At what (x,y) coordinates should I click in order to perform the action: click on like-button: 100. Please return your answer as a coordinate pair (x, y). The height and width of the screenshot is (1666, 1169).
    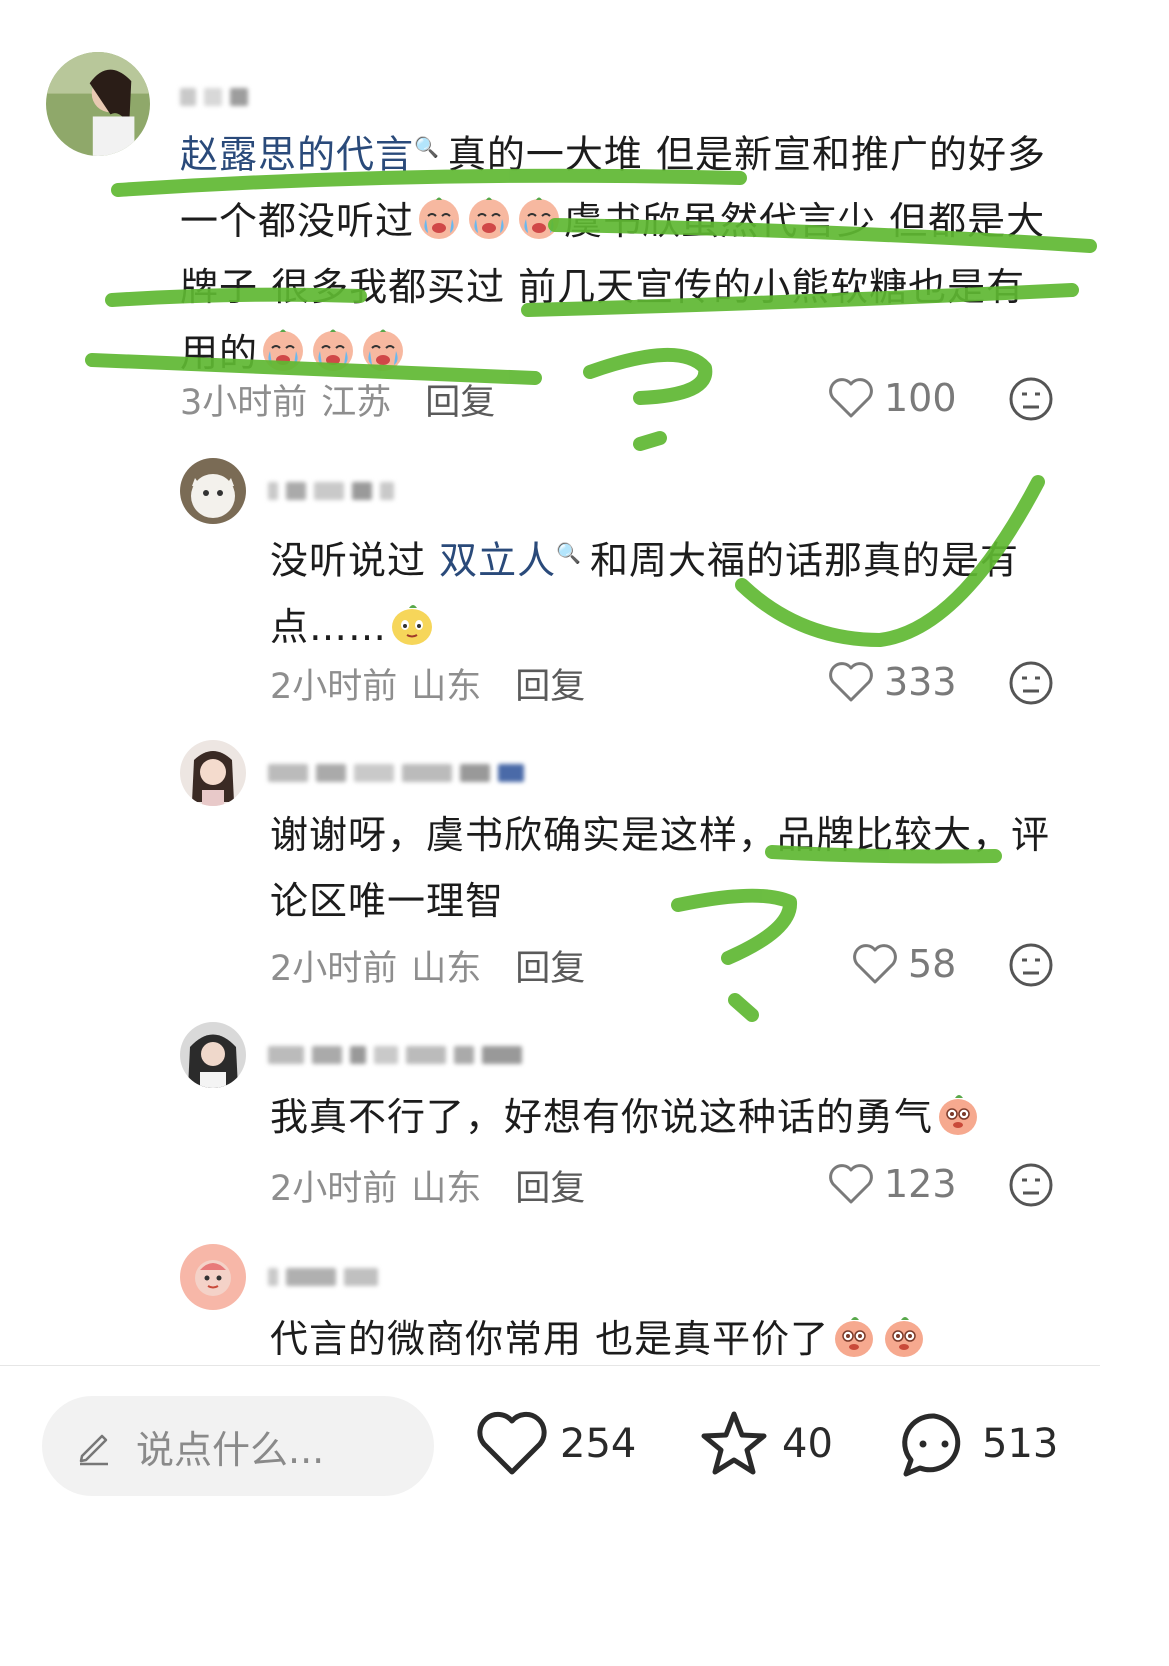
    Looking at the image, I should click on (892, 398).